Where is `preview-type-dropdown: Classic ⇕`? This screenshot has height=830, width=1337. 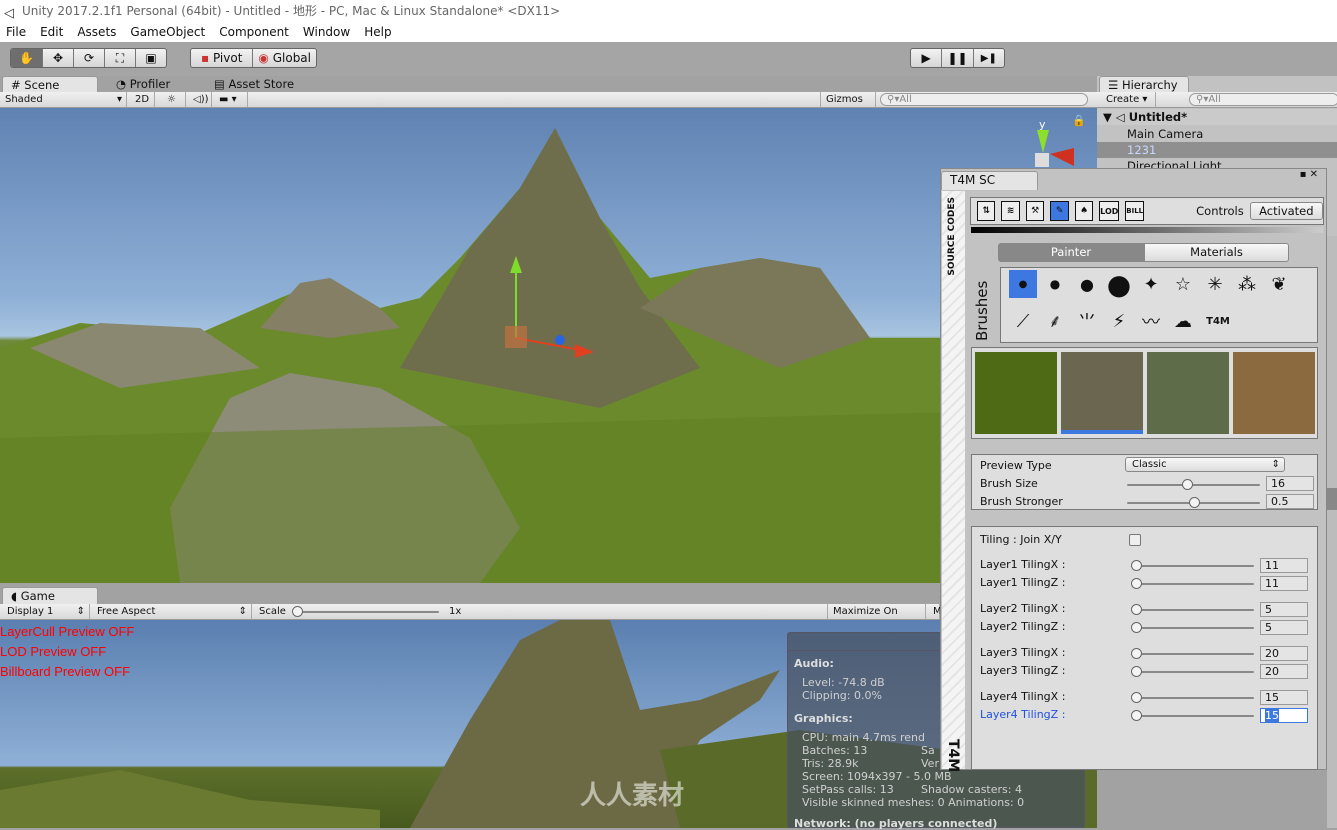 preview-type-dropdown: Classic ⇕ is located at coordinates (1205, 464).